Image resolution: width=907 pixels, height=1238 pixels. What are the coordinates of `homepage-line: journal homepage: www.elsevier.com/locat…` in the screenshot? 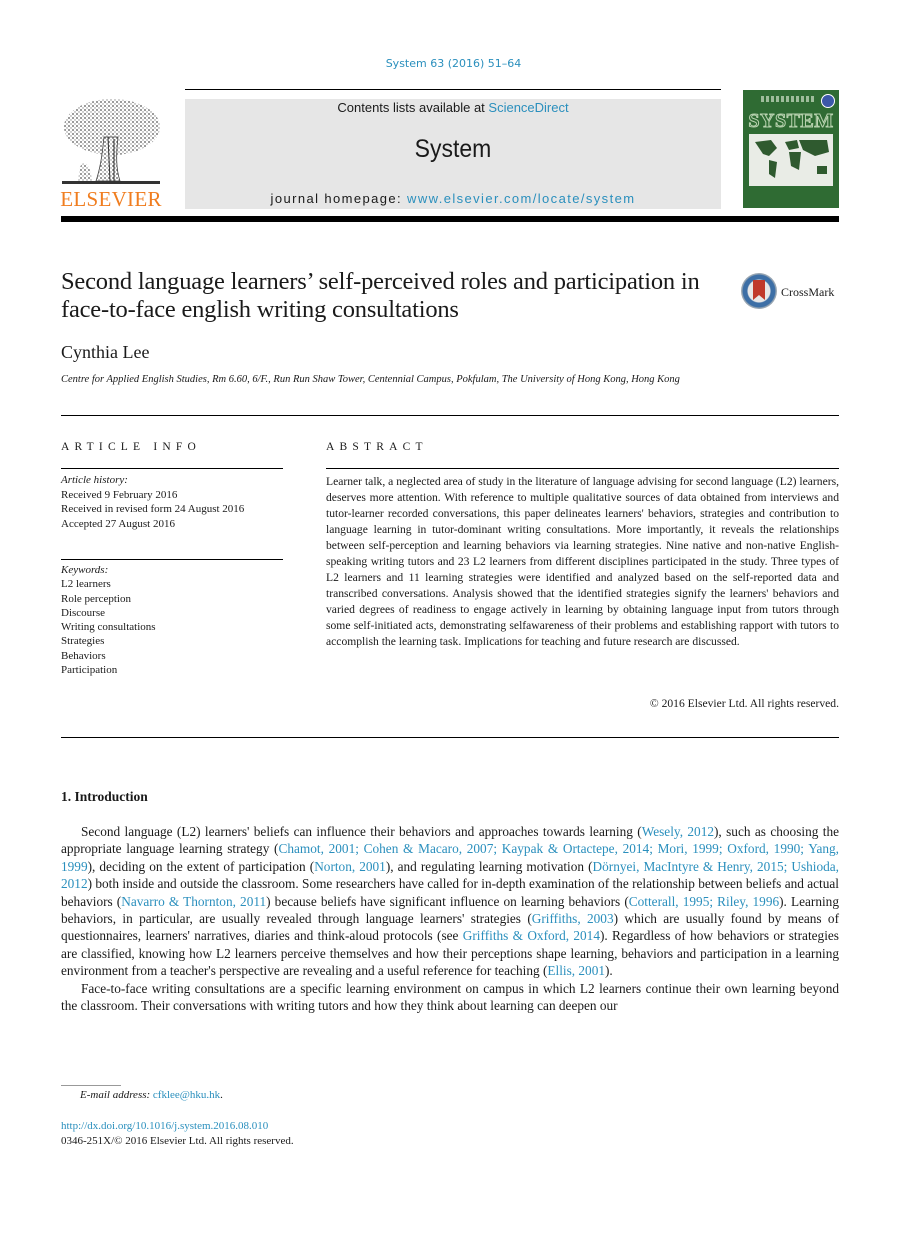 It's located at (453, 198).